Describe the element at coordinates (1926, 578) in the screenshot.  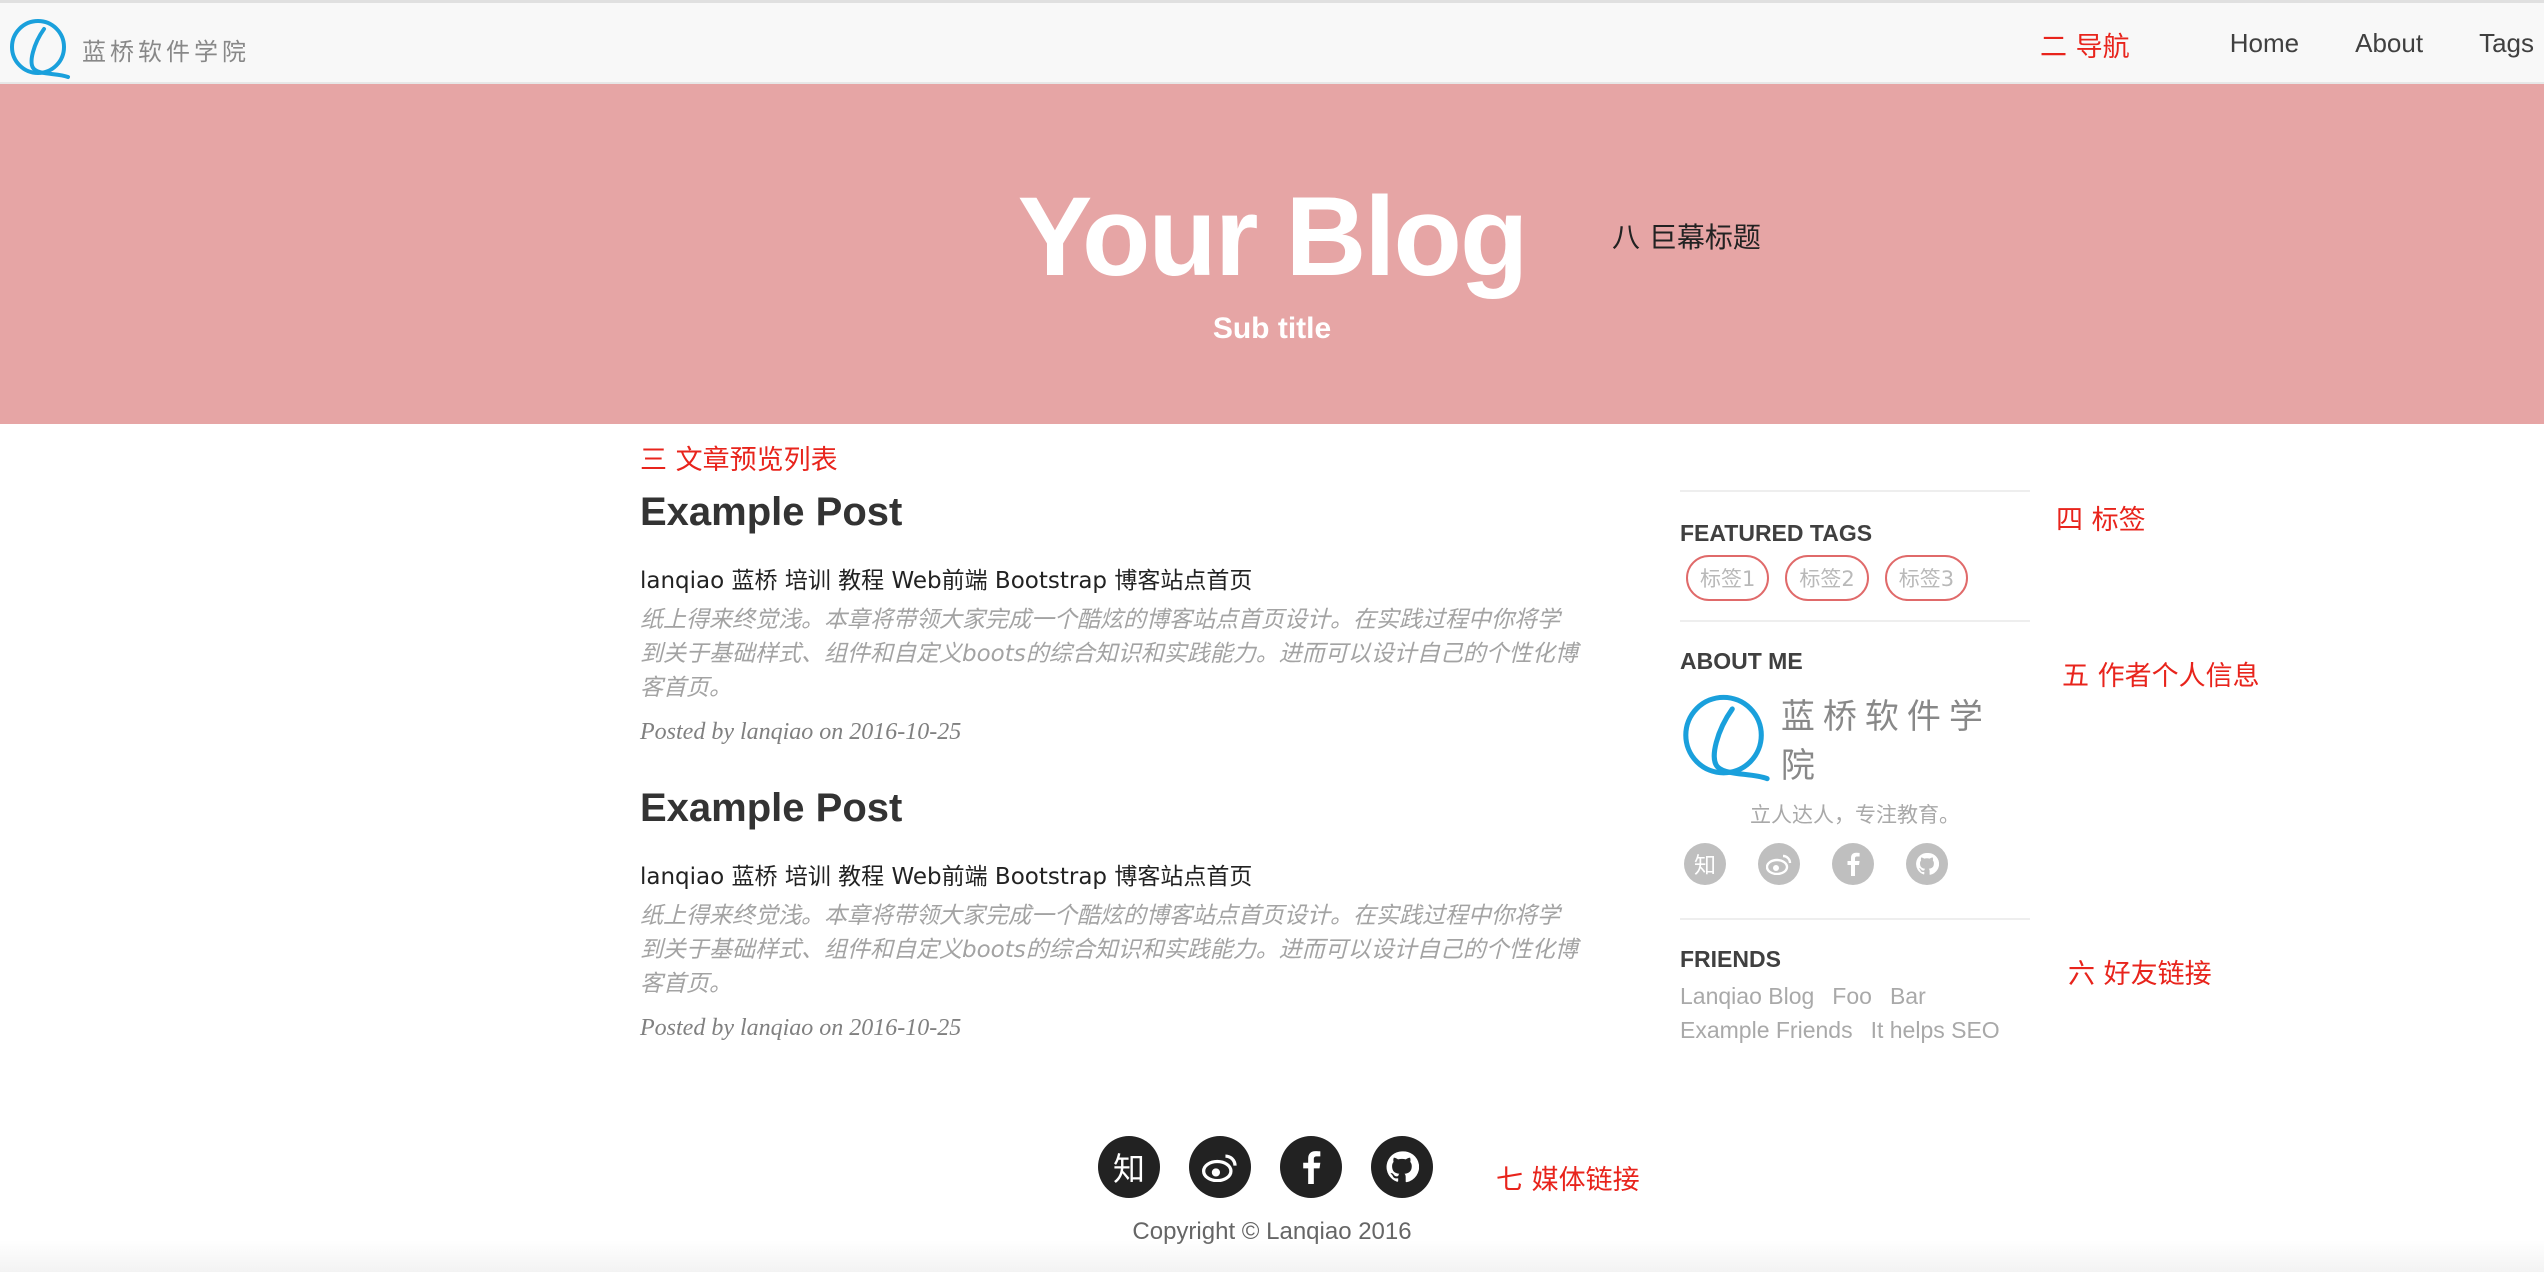
I see `tag-chip: 标签3` at that location.